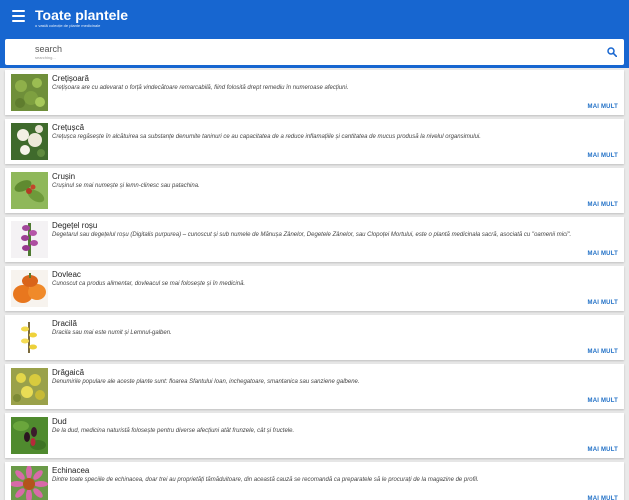 The height and width of the screenshot is (500, 629). What do you see at coordinates (68, 372) in the screenshot?
I see `plant-name: Drăgaică` at bounding box center [68, 372].